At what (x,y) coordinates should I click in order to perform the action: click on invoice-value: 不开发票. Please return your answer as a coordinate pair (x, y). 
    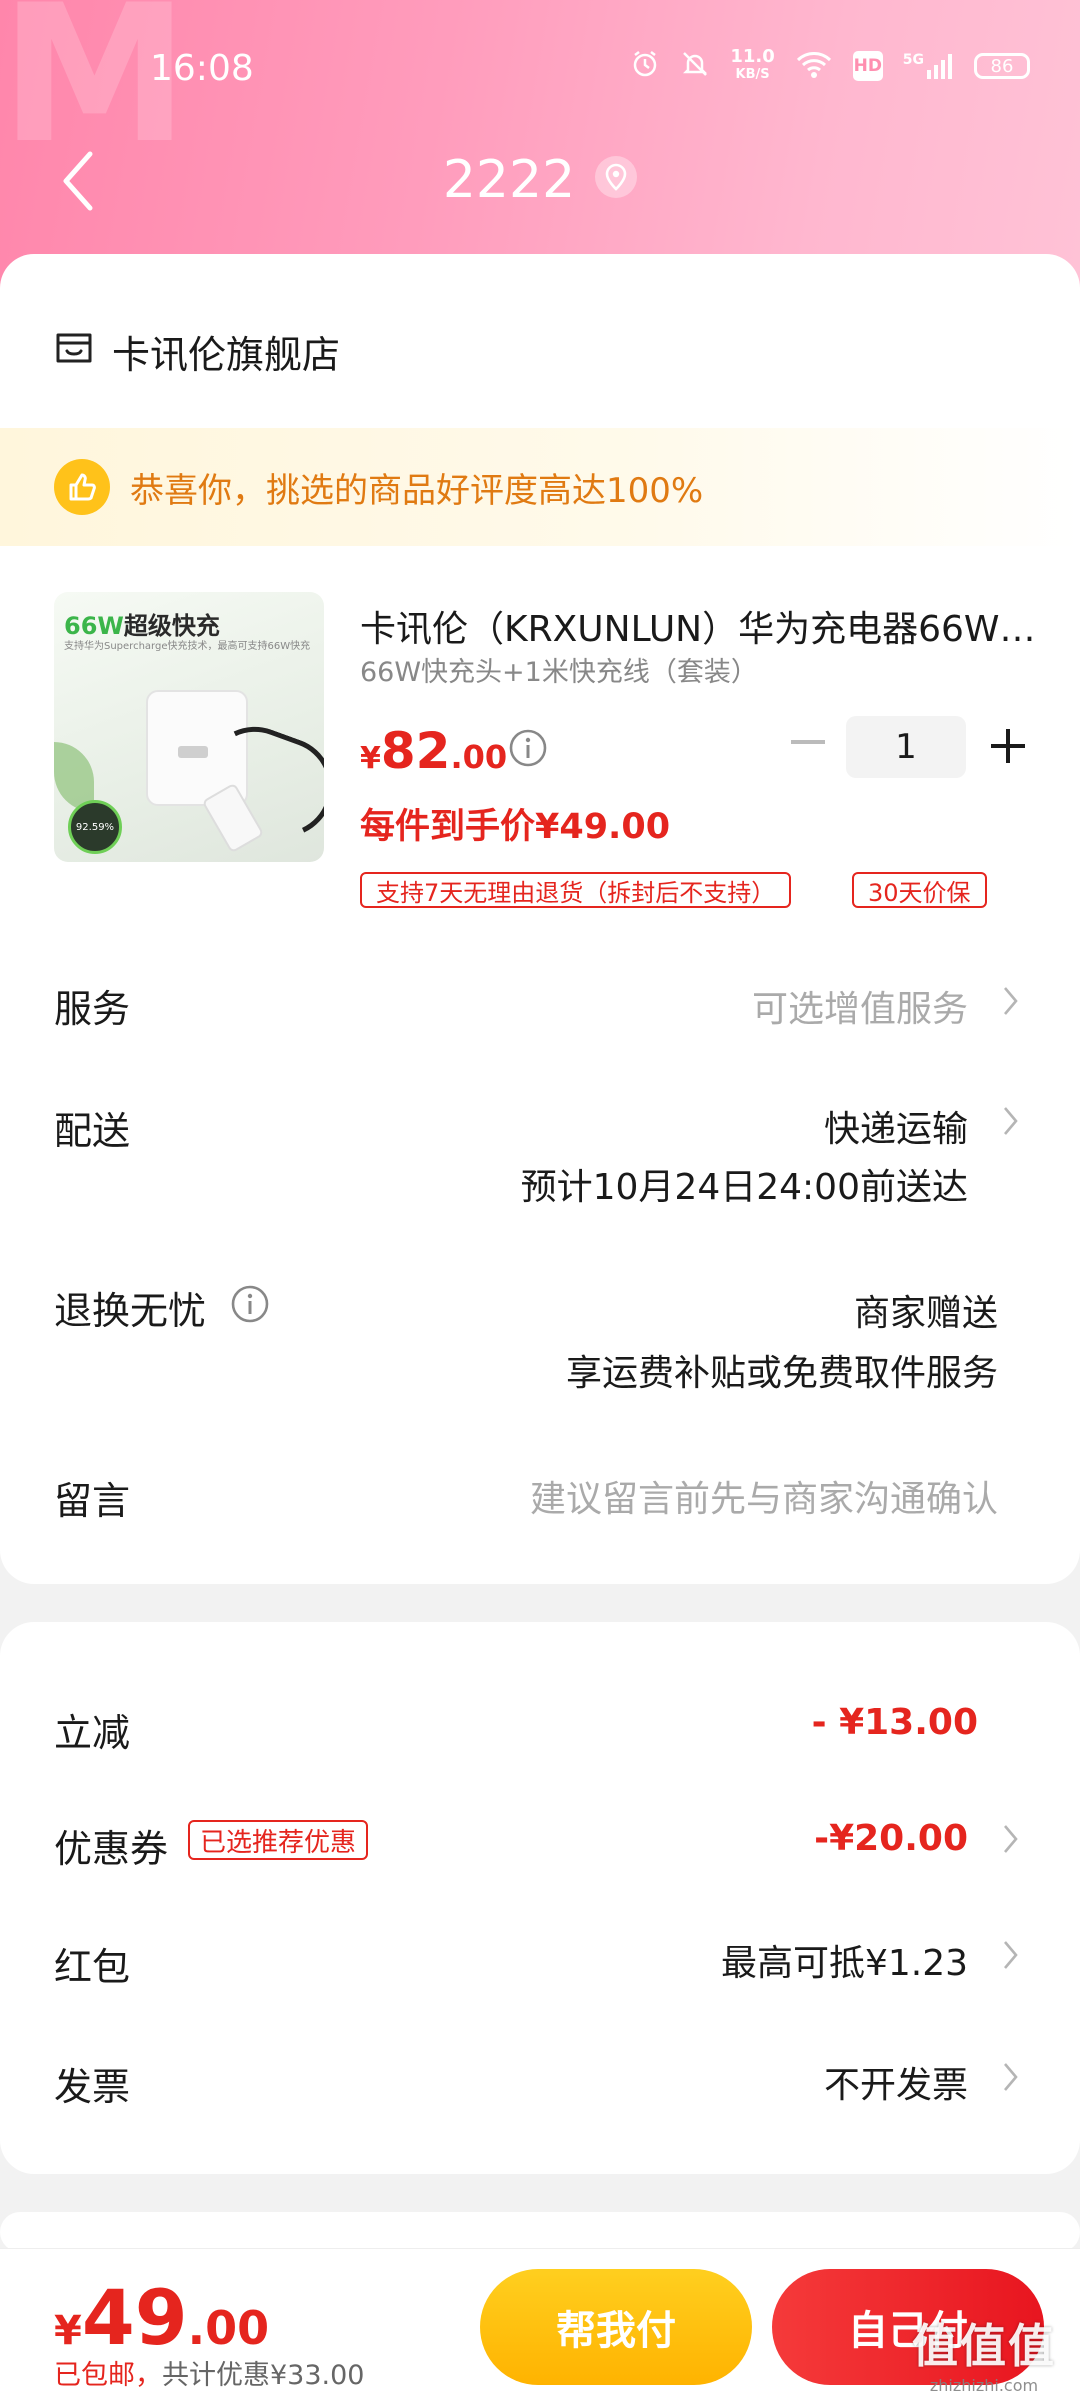
    Looking at the image, I should click on (896, 2082).